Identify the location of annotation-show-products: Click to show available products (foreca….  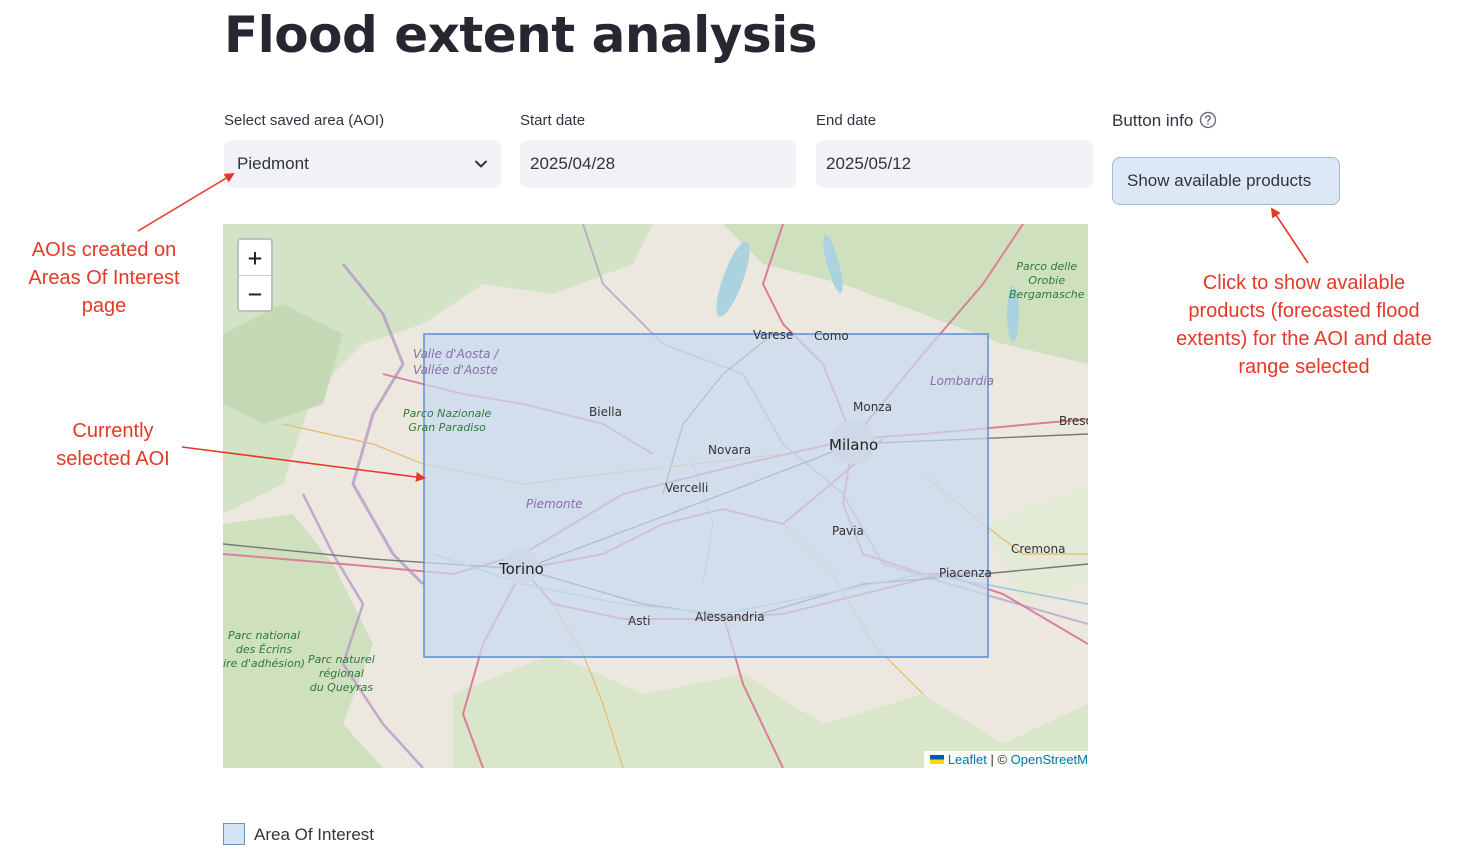
(1304, 325).